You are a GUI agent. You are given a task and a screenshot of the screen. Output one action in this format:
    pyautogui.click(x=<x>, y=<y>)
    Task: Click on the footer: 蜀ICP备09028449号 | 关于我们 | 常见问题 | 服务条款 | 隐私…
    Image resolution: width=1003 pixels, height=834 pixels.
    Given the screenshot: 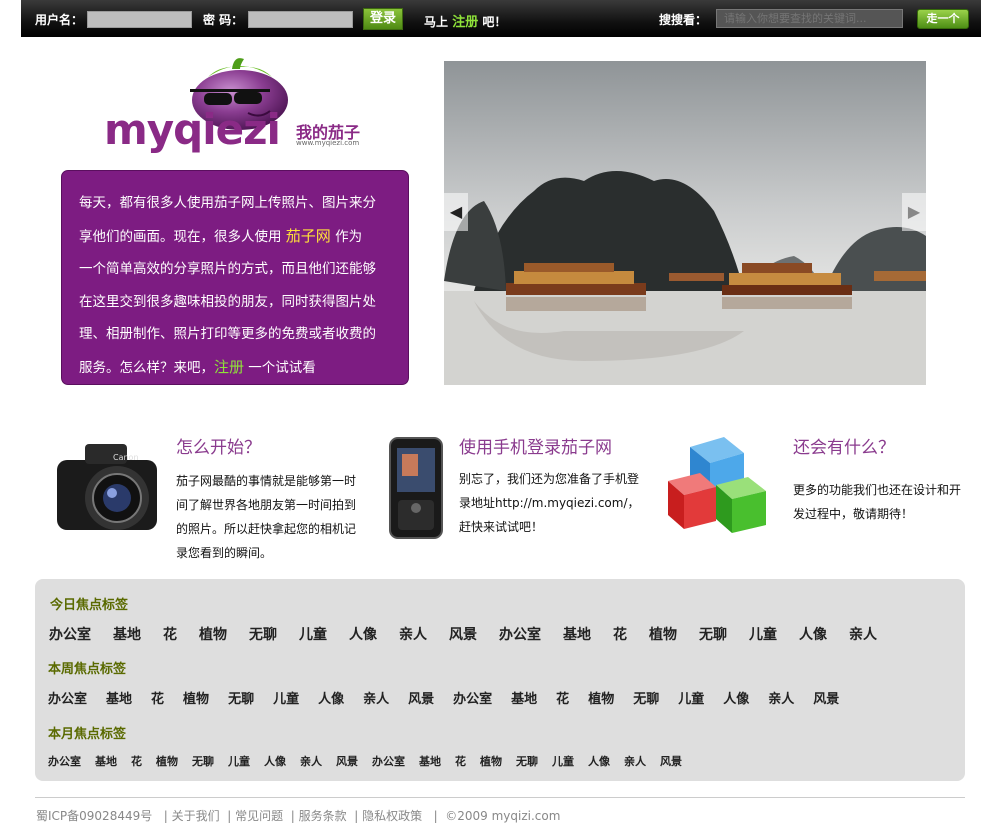 What is the action you would take?
    pyautogui.click(x=298, y=816)
    